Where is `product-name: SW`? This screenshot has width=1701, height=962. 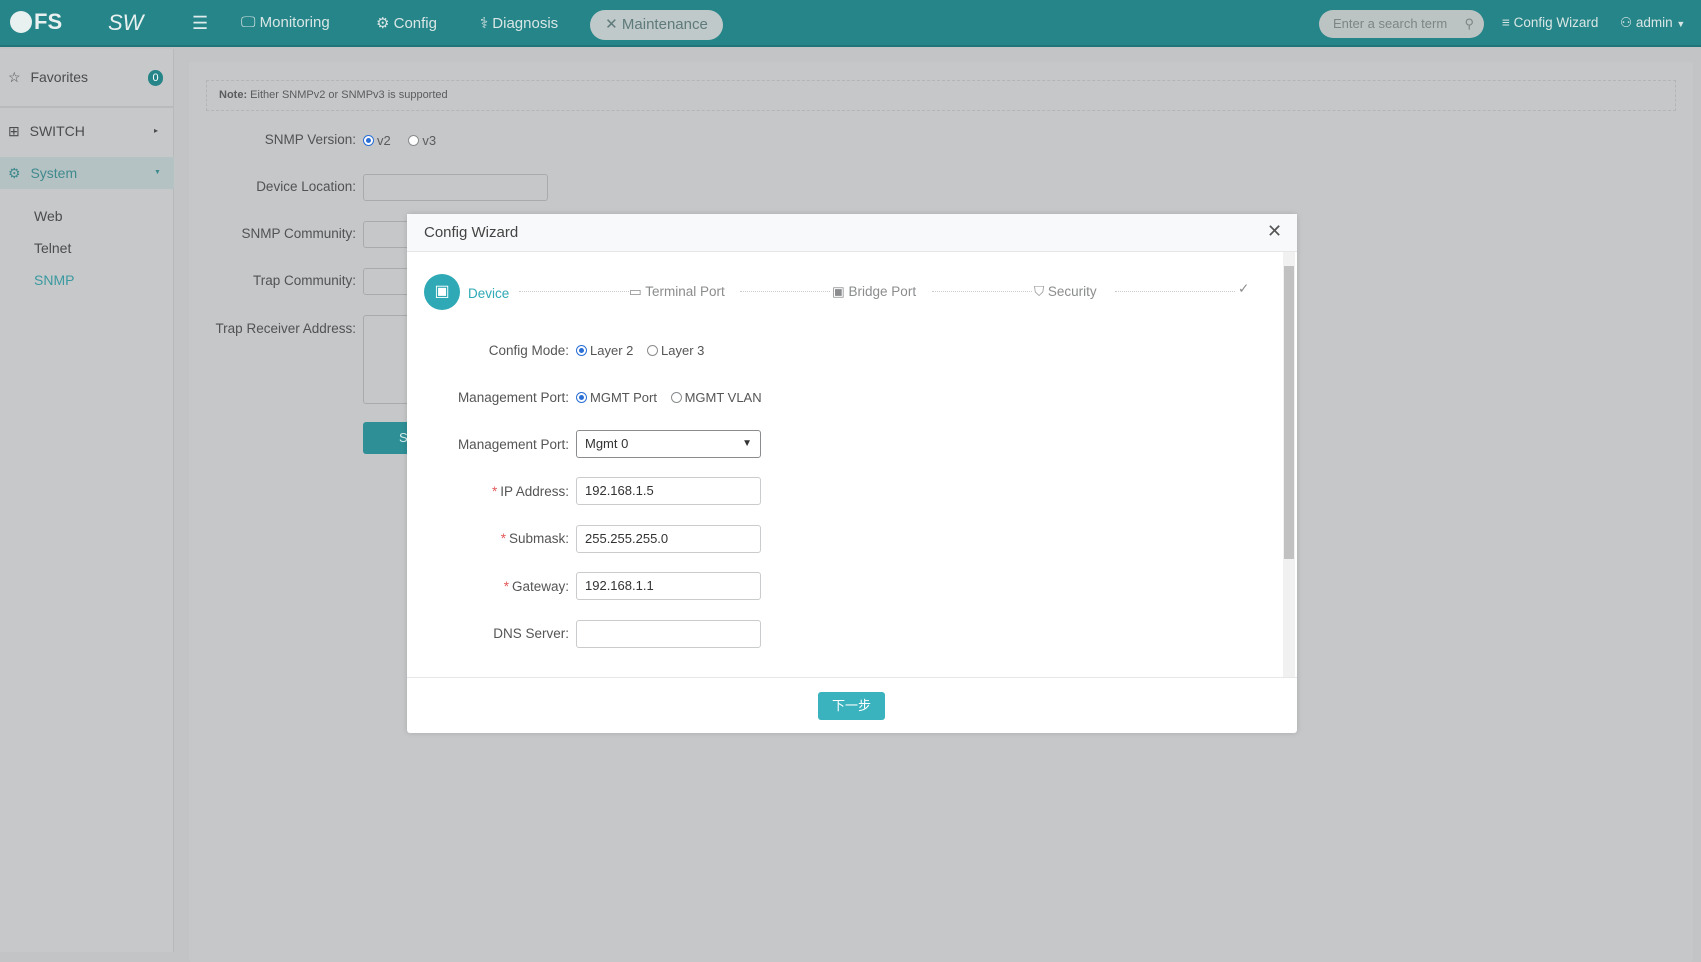
product-name: SW is located at coordinates (126, 22).